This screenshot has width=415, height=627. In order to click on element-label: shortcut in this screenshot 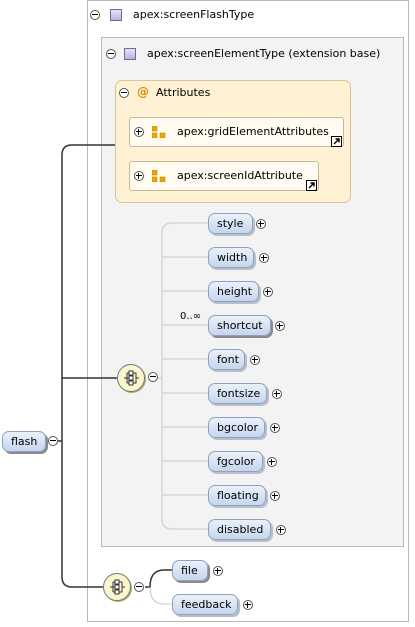, I will do `click(240, 325)`.